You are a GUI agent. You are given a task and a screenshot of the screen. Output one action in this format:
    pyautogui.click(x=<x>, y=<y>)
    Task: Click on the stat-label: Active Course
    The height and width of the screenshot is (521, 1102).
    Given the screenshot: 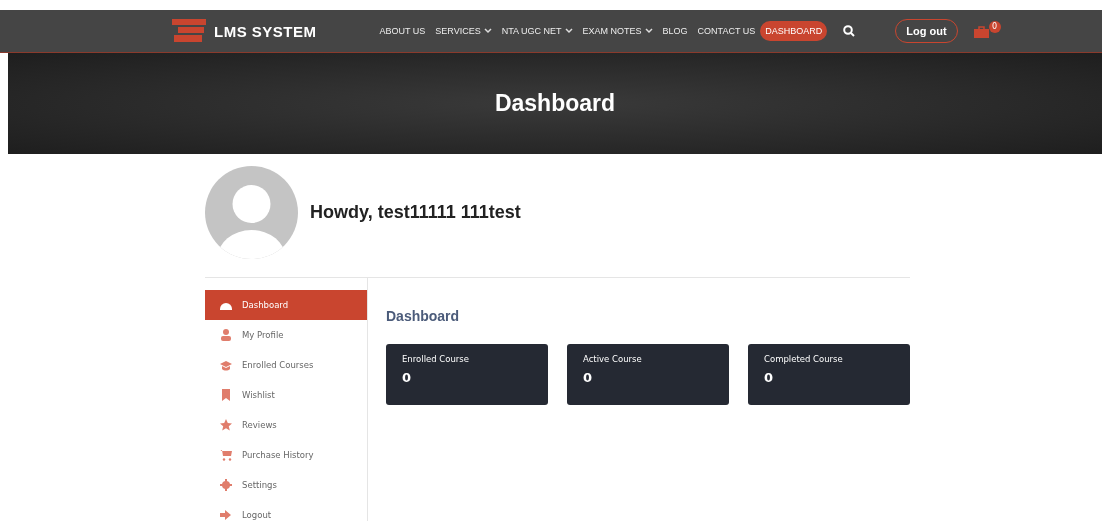 What is the action you would take?
    pyautogui.click(x=613, y=359)
    